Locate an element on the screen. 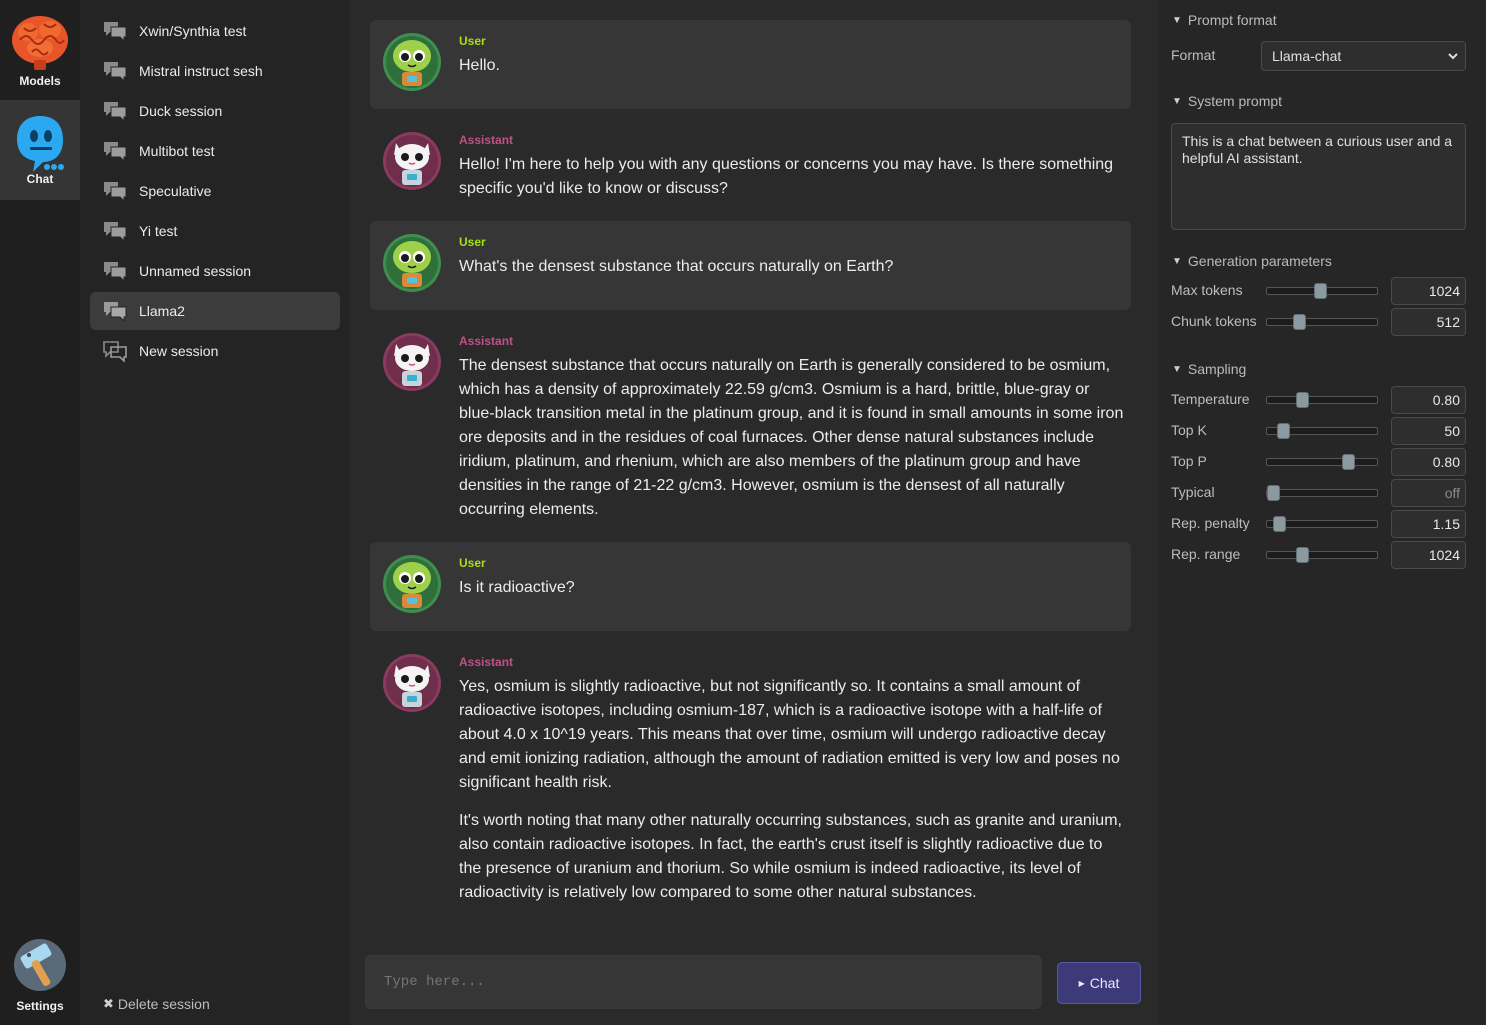 Image resolution: width=1486 pixels, height=1025 pixels. message-role: Assistant is located at coordinates (486, 341).